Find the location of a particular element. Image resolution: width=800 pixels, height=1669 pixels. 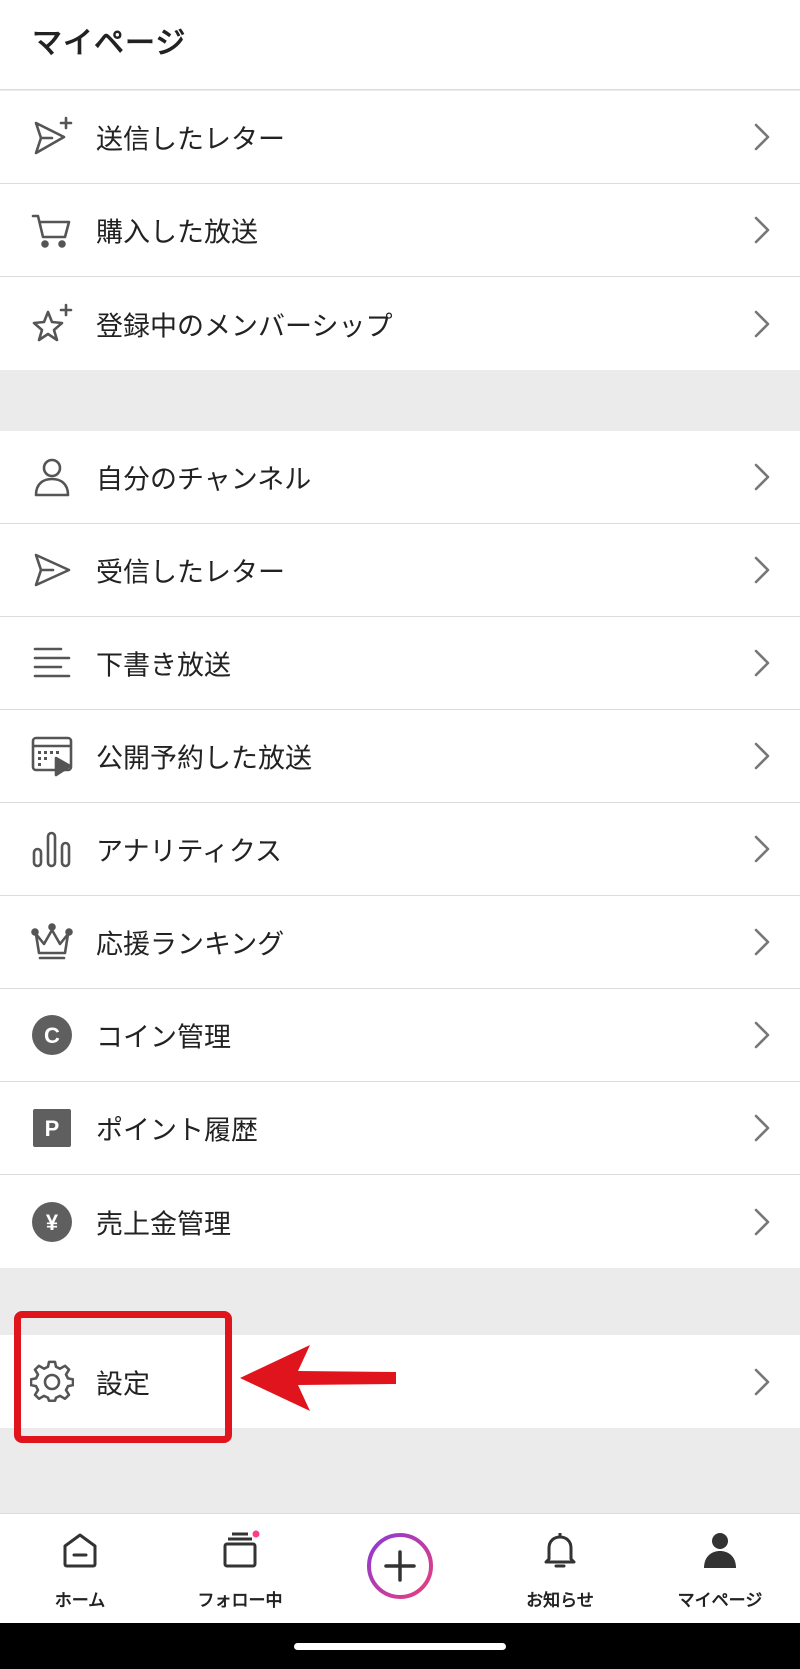

menu-item-analytics: アナリティクス is located at coordinates (400, 849).